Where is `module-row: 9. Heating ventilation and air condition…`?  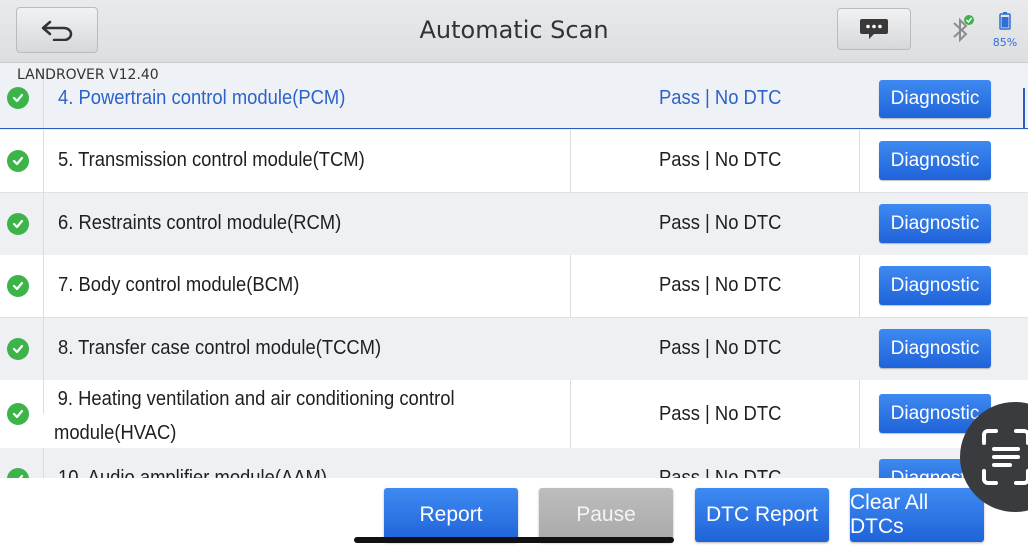
module-row: 9. Heating ventilation and air condition… is located at coordinates (514, 414).